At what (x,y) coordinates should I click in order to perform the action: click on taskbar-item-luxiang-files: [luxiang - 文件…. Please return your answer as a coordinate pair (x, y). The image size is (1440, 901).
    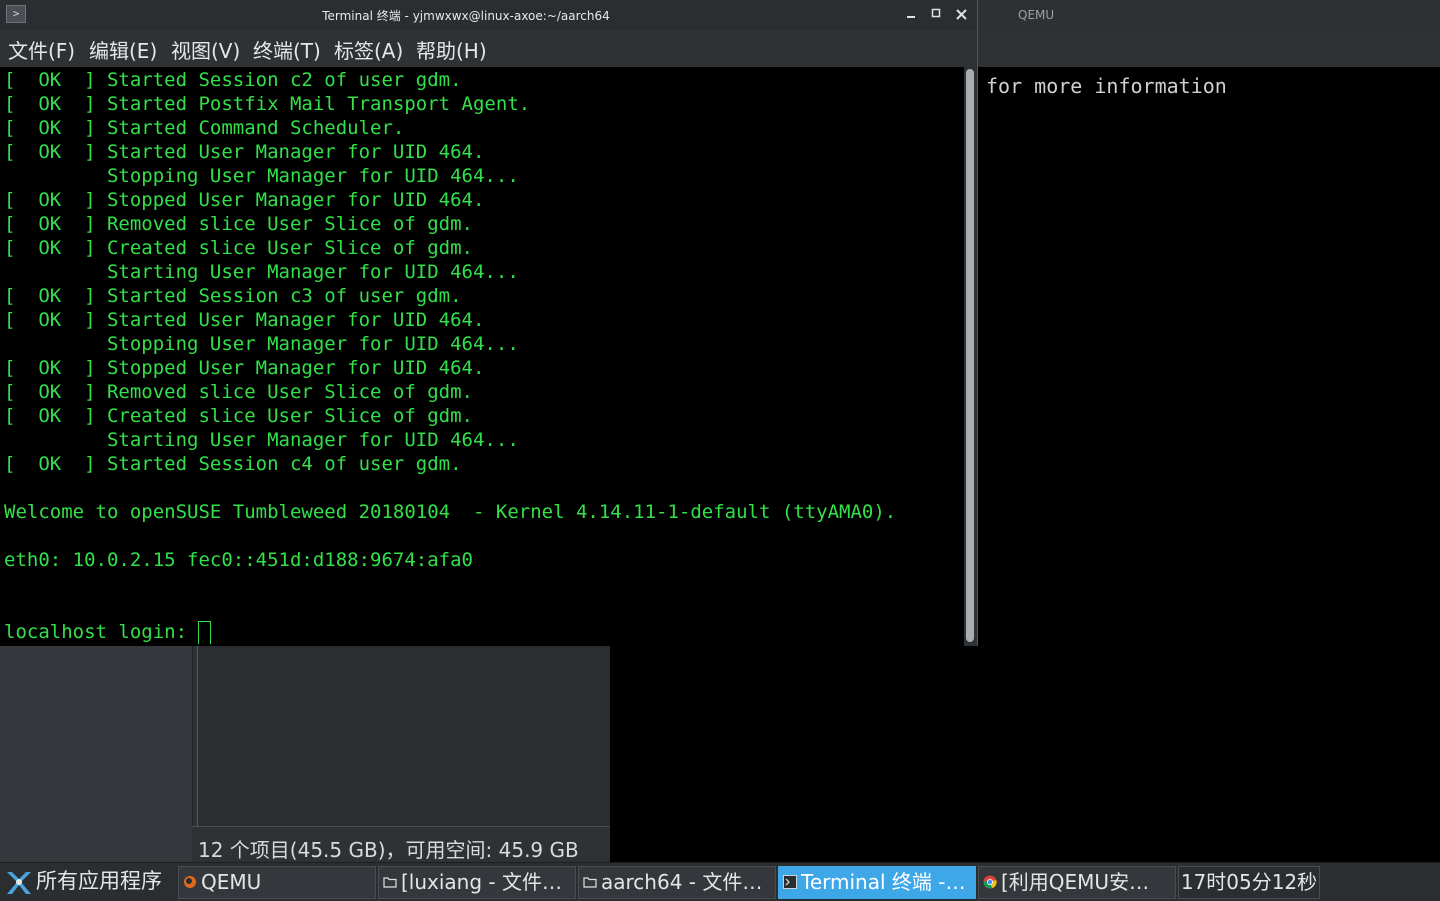
    Looking at the image, I should click on (477, 882).